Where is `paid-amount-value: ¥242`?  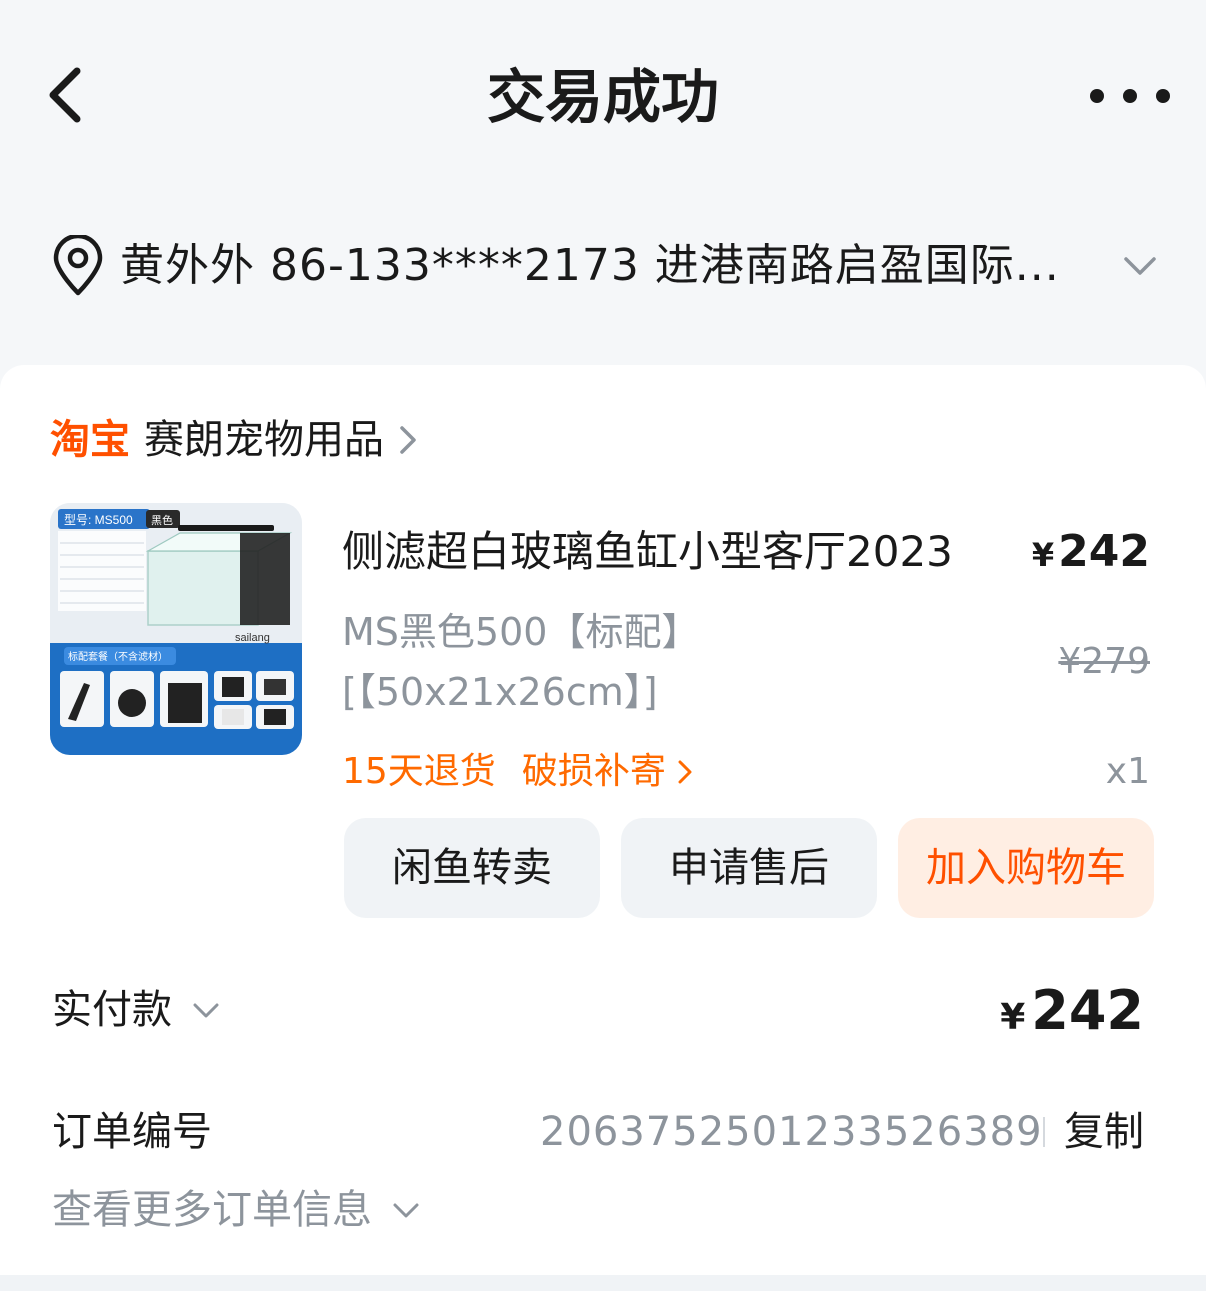
paid-amount-value: ¥242 is located at coordinates (1072, 1014).